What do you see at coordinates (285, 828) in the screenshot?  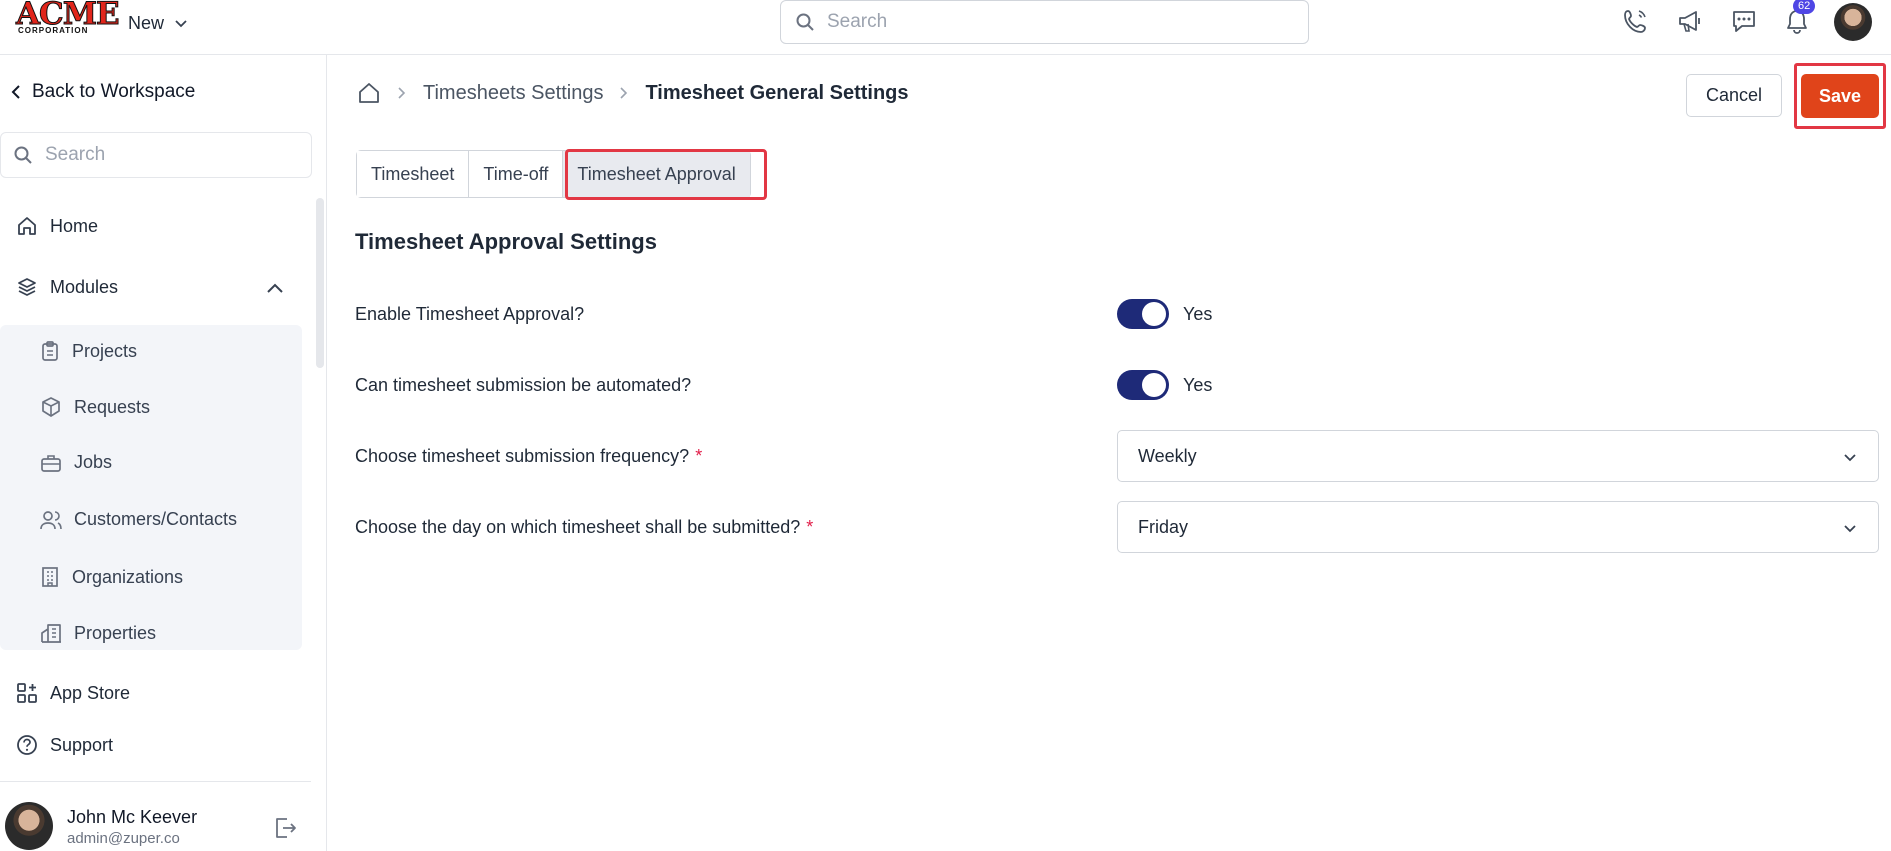 I see `logout-icon` at bounding box center [285, 828].